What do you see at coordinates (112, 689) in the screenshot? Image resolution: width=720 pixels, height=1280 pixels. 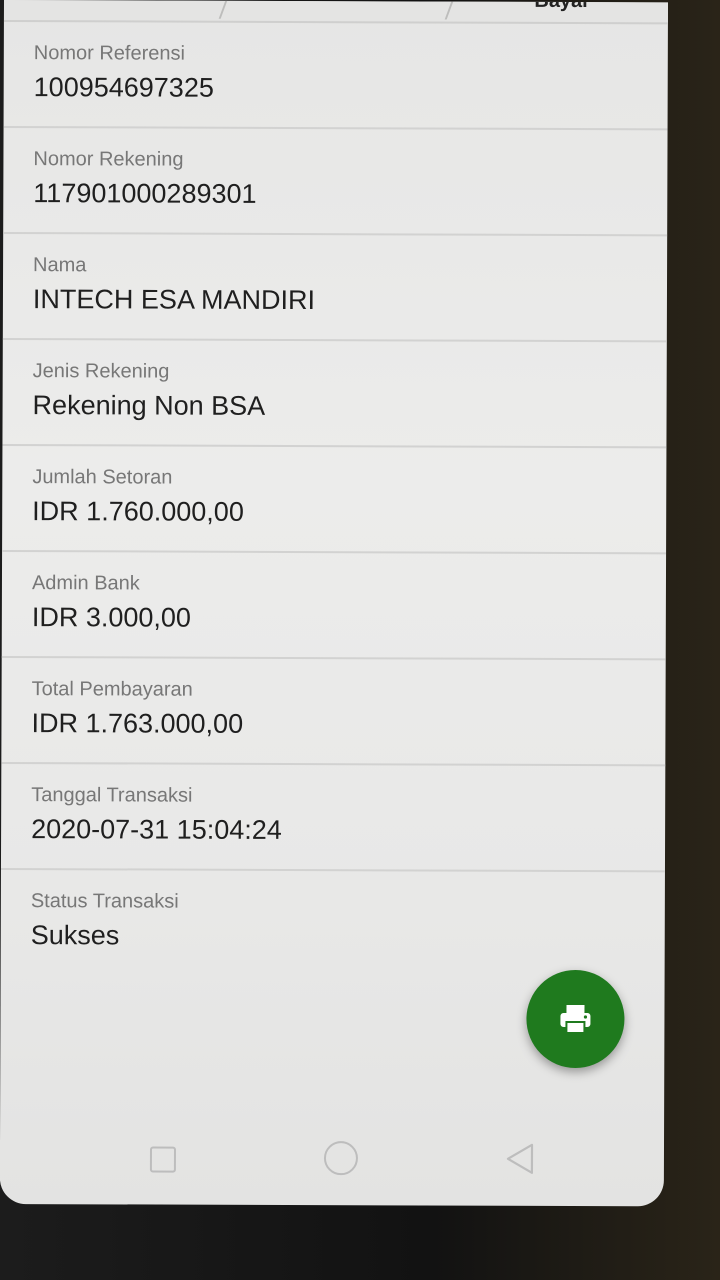 I see `detail-label: Total Pembayaran` at bounding box center [112, 689].